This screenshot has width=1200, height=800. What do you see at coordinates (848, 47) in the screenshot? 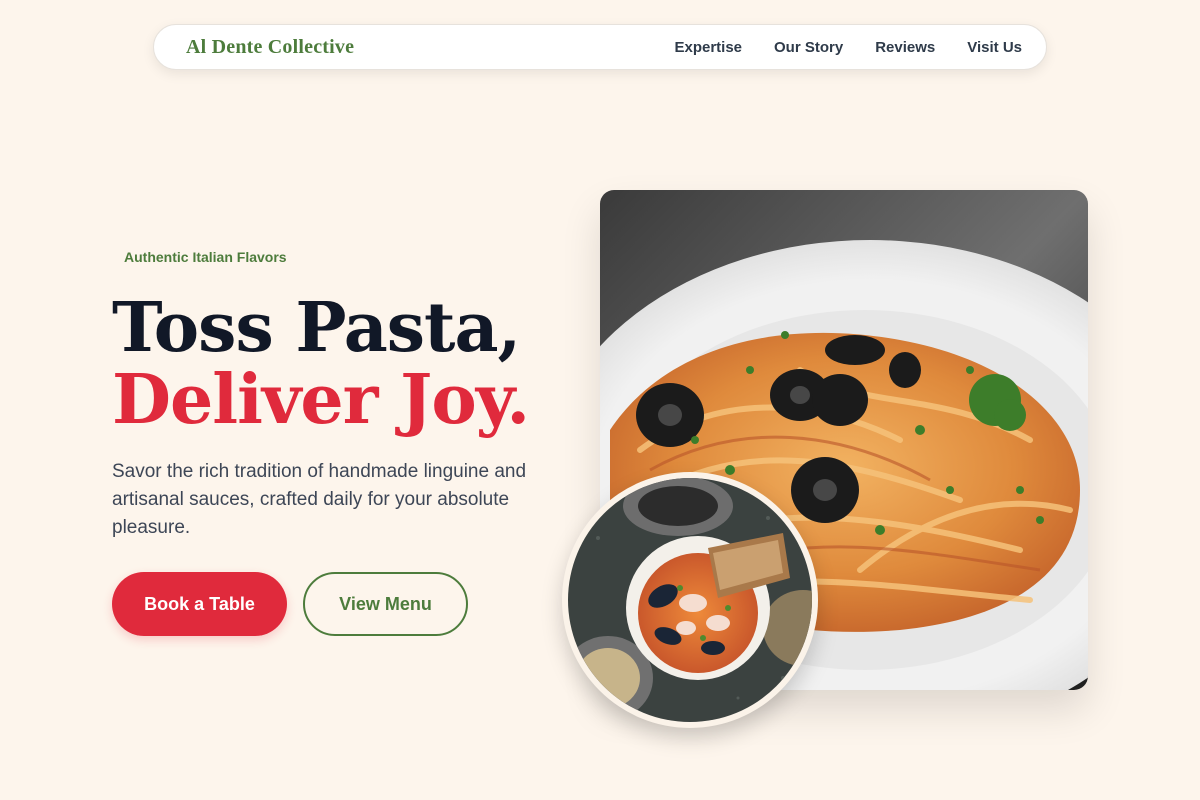
I see `nav-links: Expertise Our Story Reviews Visit Us` at bounding box center [848, 47].